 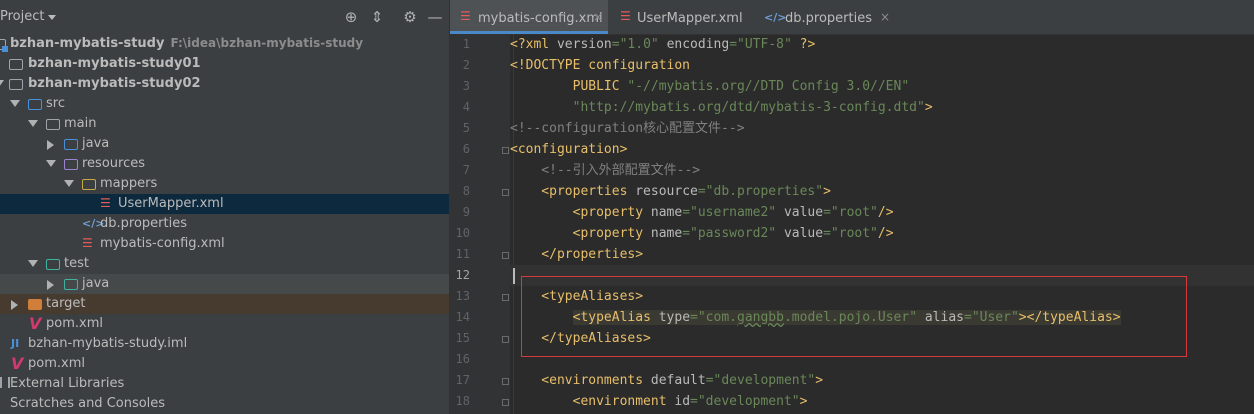 What do you see at coordinates (224, 344) in the screenshot?
I see `tree-item-iml: JI bzhan-mybatis-study.iml` at bounding box center [224, 344].